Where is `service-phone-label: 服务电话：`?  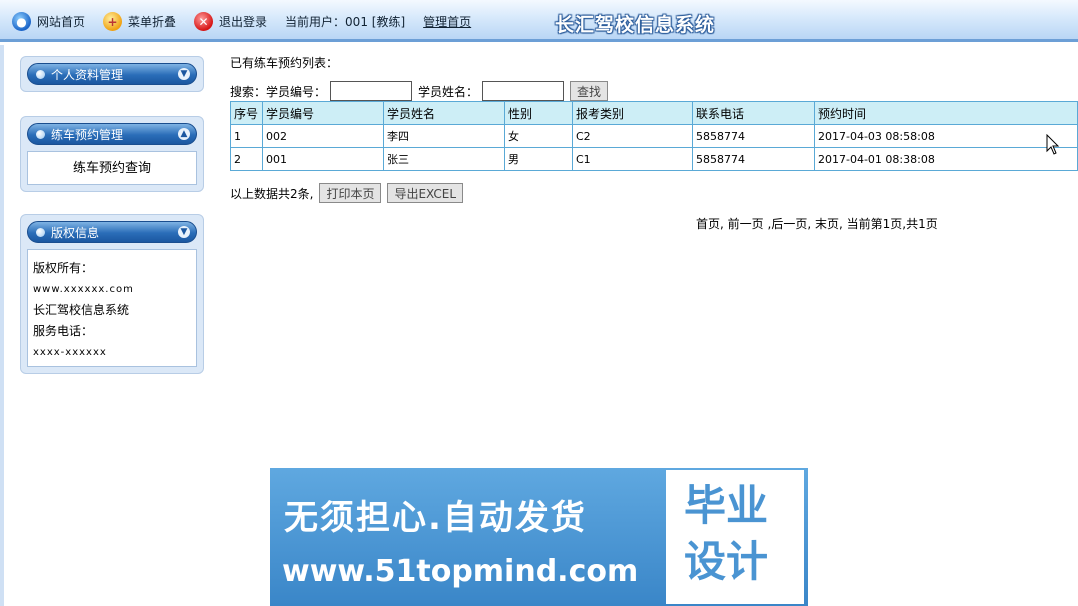 service-phone-label: 服务电话： is located at coordinates (63, 331).